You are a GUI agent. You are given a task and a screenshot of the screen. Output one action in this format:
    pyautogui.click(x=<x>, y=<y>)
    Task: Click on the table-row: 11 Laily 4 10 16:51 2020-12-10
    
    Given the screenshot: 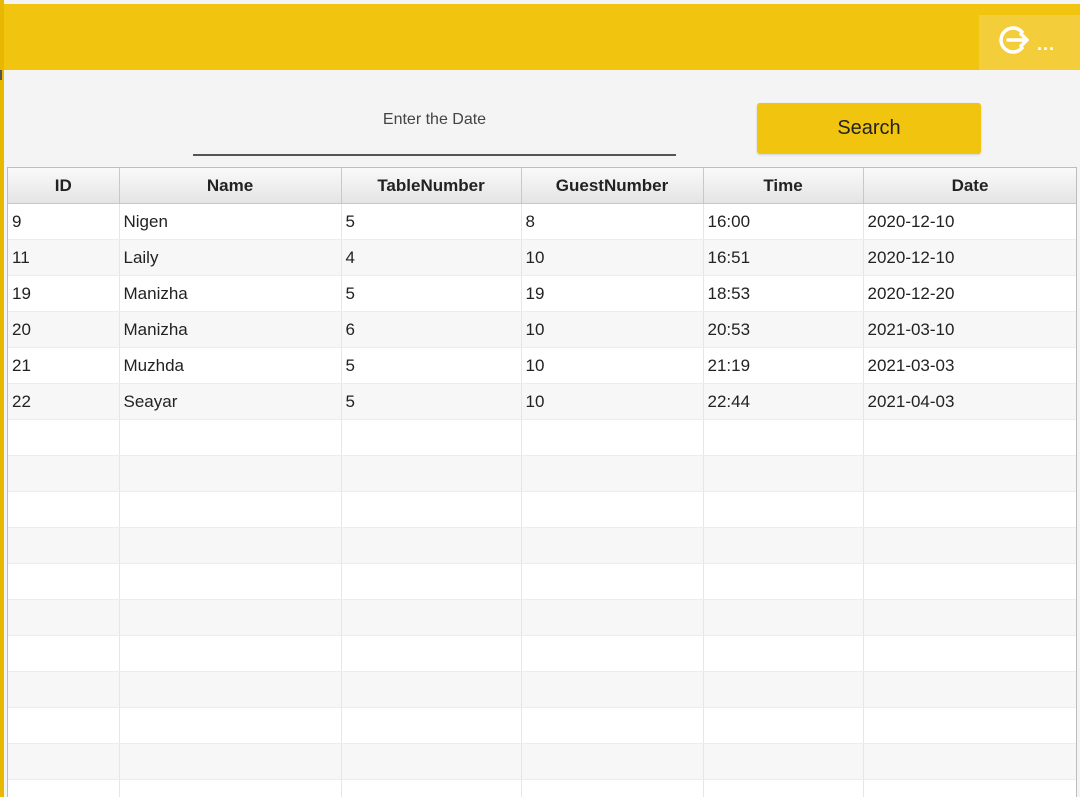 What is the action you would take?
    pyautogui.click(x=542, y=257)
    